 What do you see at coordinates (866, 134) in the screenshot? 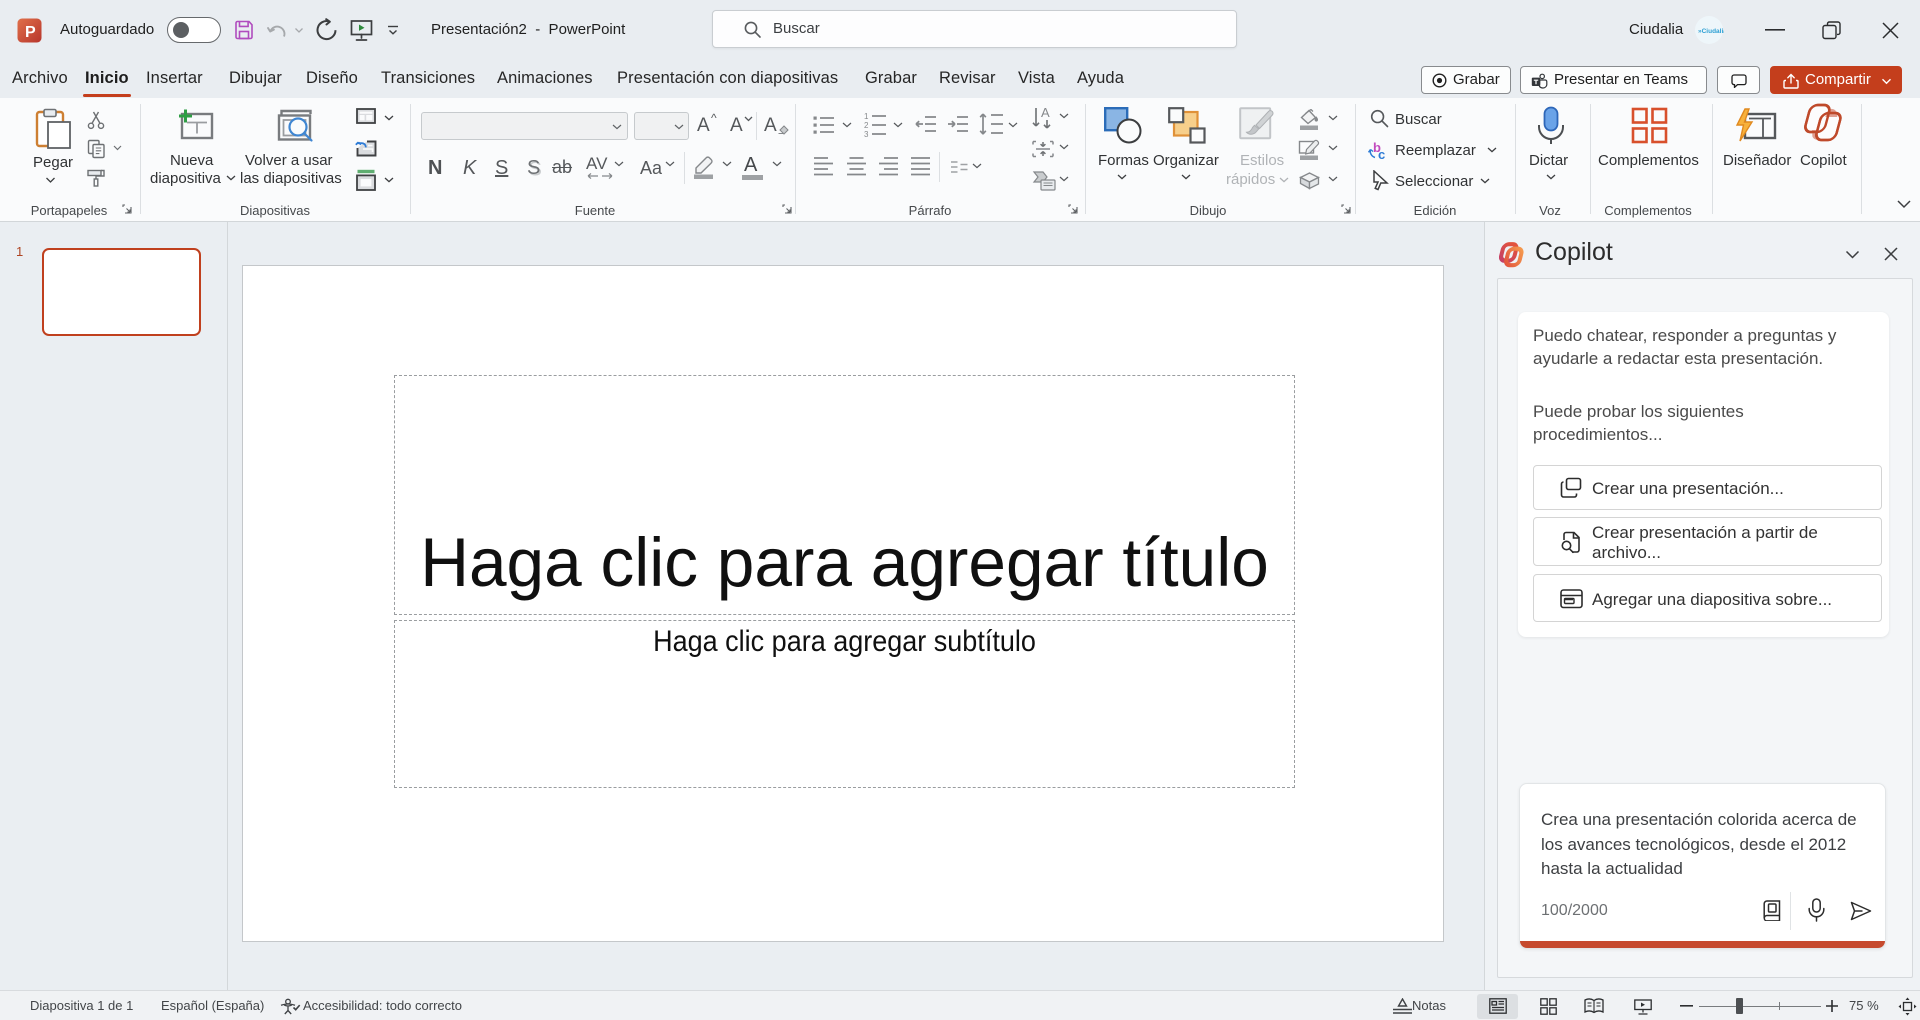
I see `svg-text: 3` at bounding box center [866, 134].